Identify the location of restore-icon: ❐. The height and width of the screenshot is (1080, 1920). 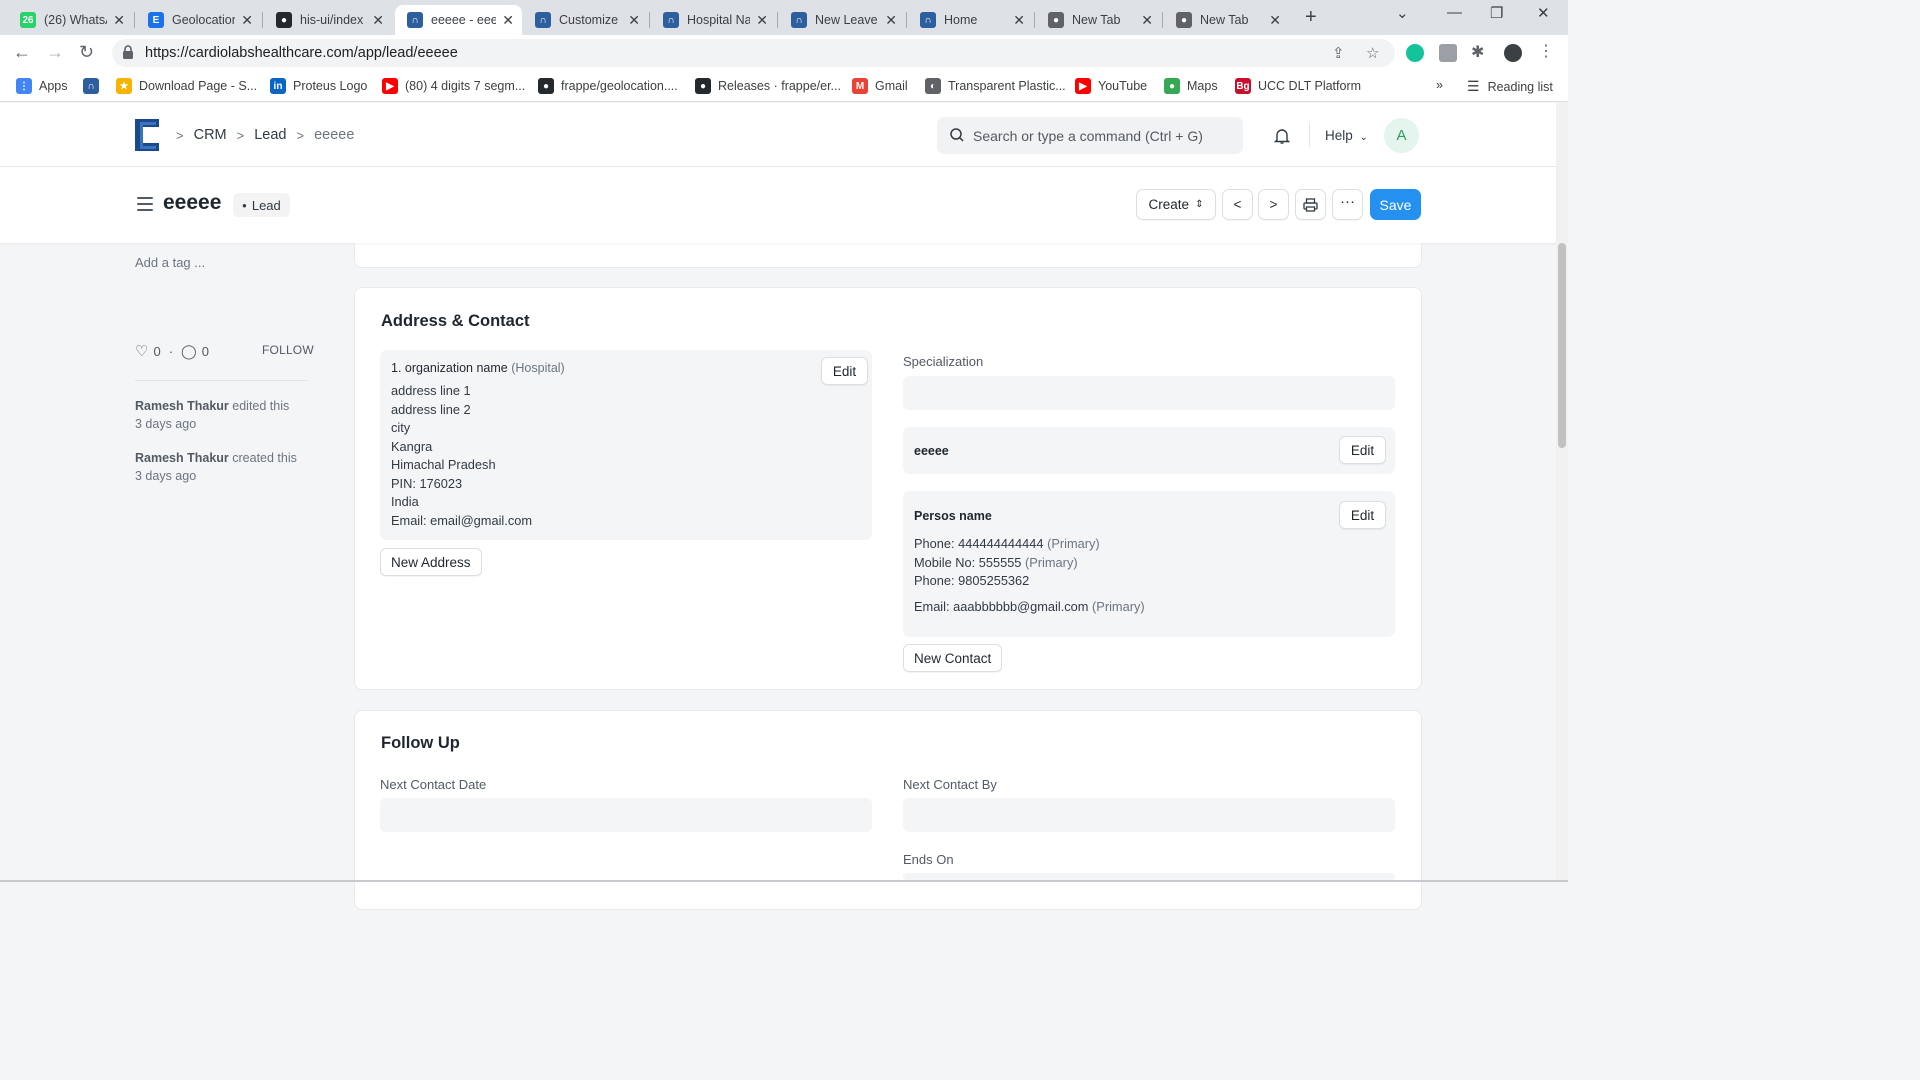
(1496, 13).